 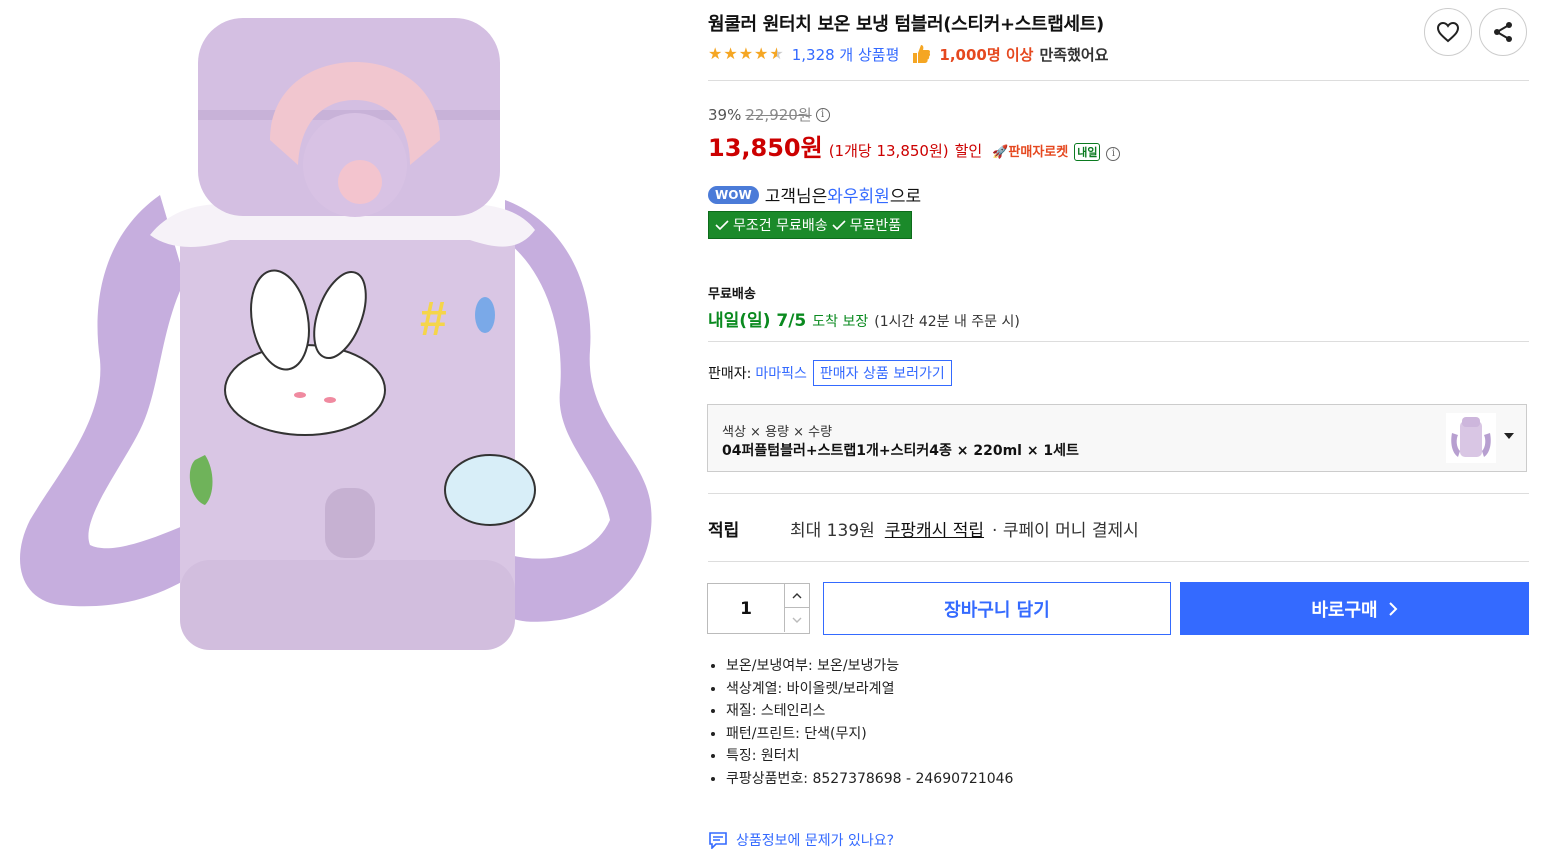 What do you see at coordinates (730, 374) in the screenshot?
I see `seller-label: 판매자:` at bounding box center [730, 374].